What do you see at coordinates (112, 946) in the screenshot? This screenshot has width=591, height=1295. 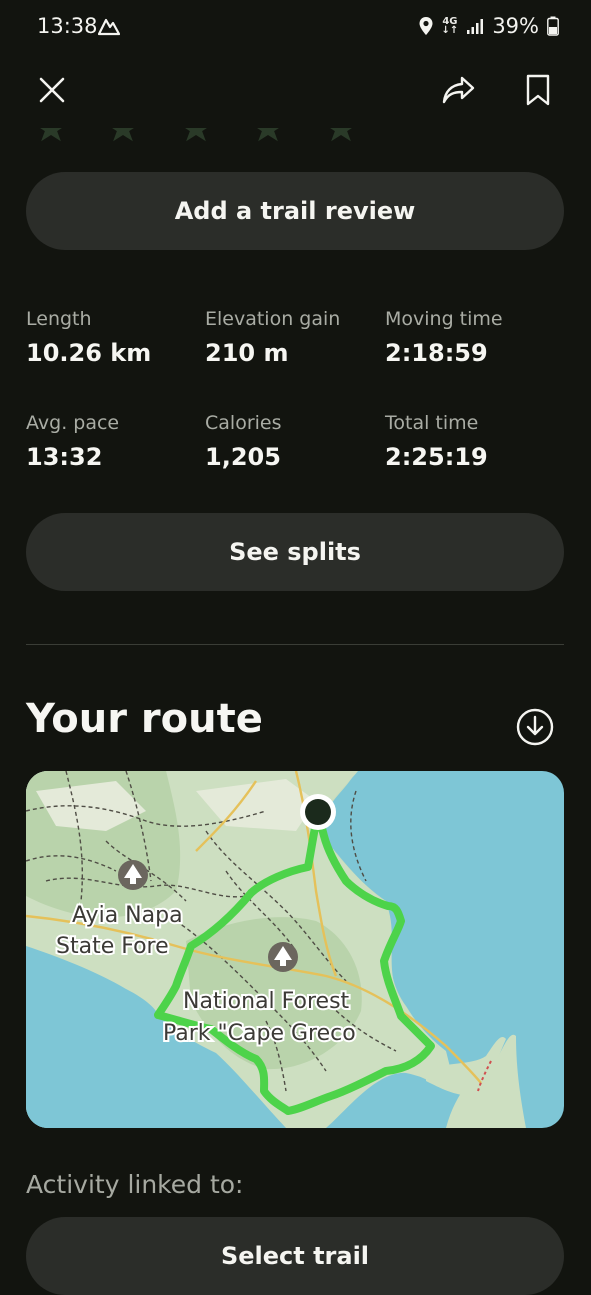 I see `map-label-forest1: State Fore` at bounding box center [112, 946].